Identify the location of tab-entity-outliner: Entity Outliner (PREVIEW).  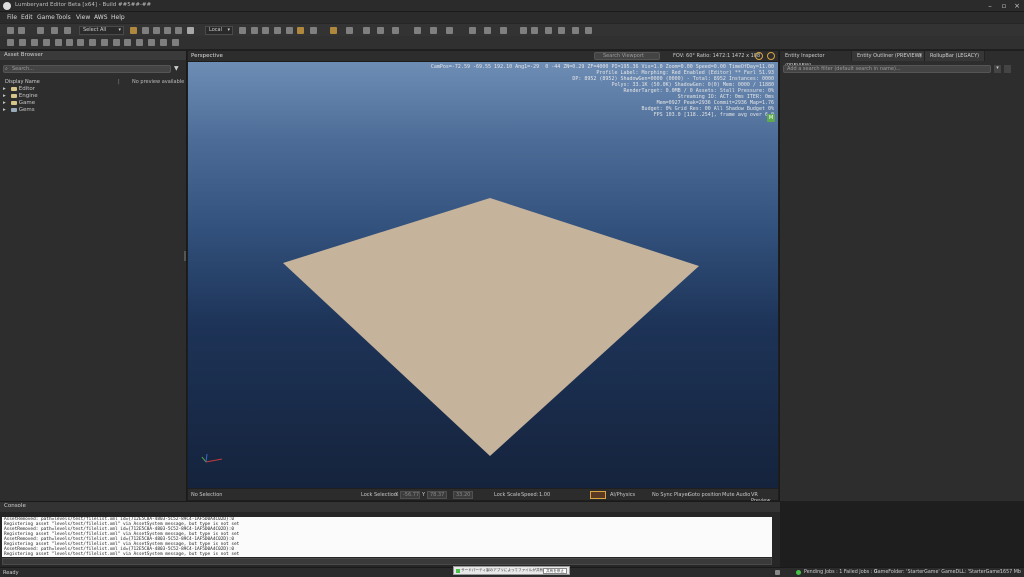
(888, 56).